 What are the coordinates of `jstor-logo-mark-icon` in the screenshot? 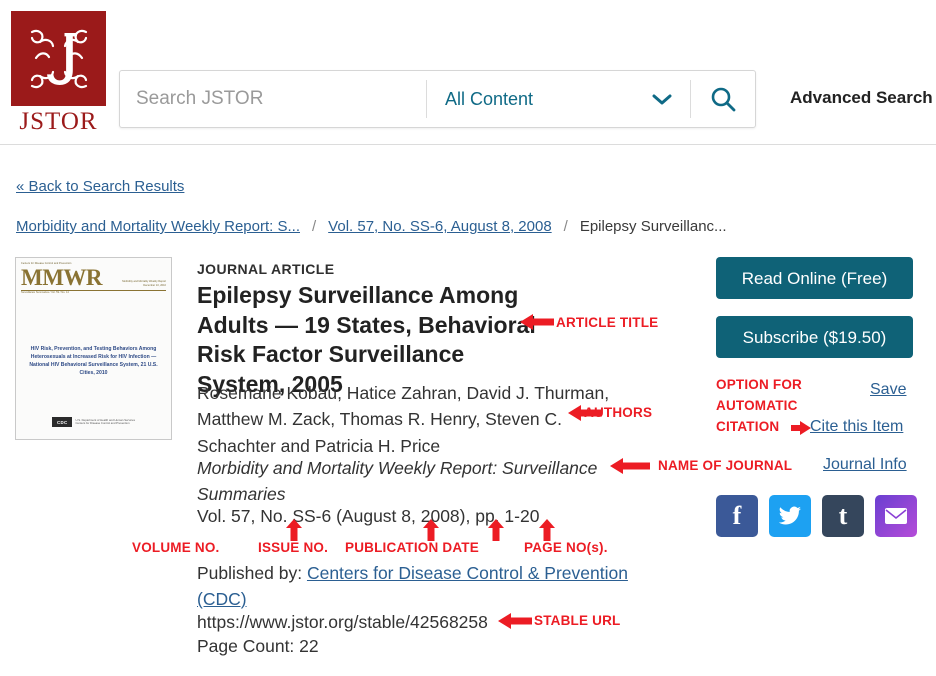 It's located at (58, 58).